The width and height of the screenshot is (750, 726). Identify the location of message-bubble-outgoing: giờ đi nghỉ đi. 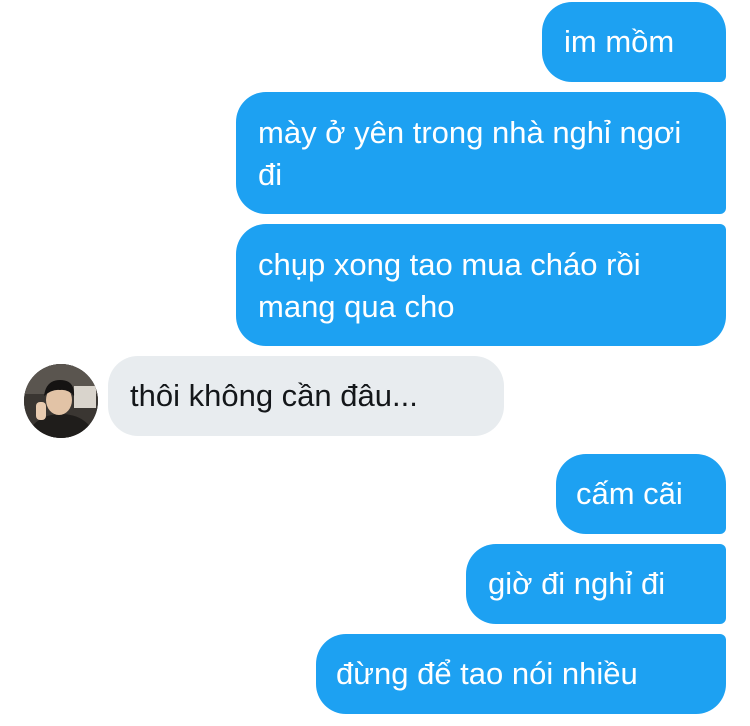
(596, 584).